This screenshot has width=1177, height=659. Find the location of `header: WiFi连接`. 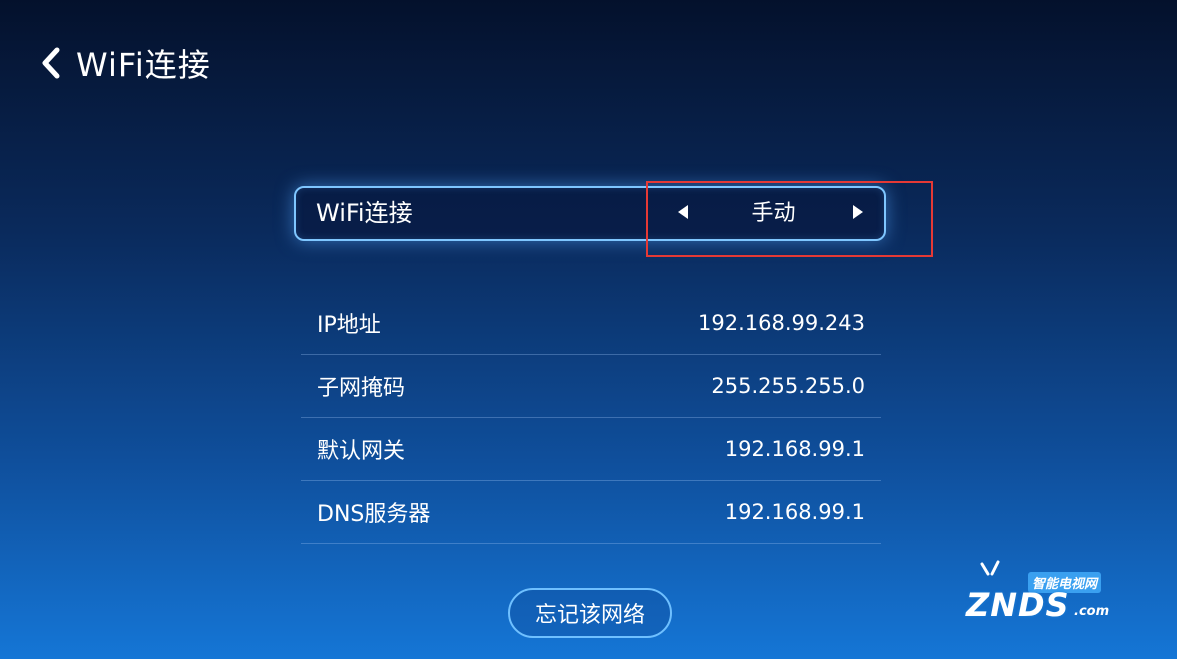

header: WiFi连接 is located at coordinates (125, 63).